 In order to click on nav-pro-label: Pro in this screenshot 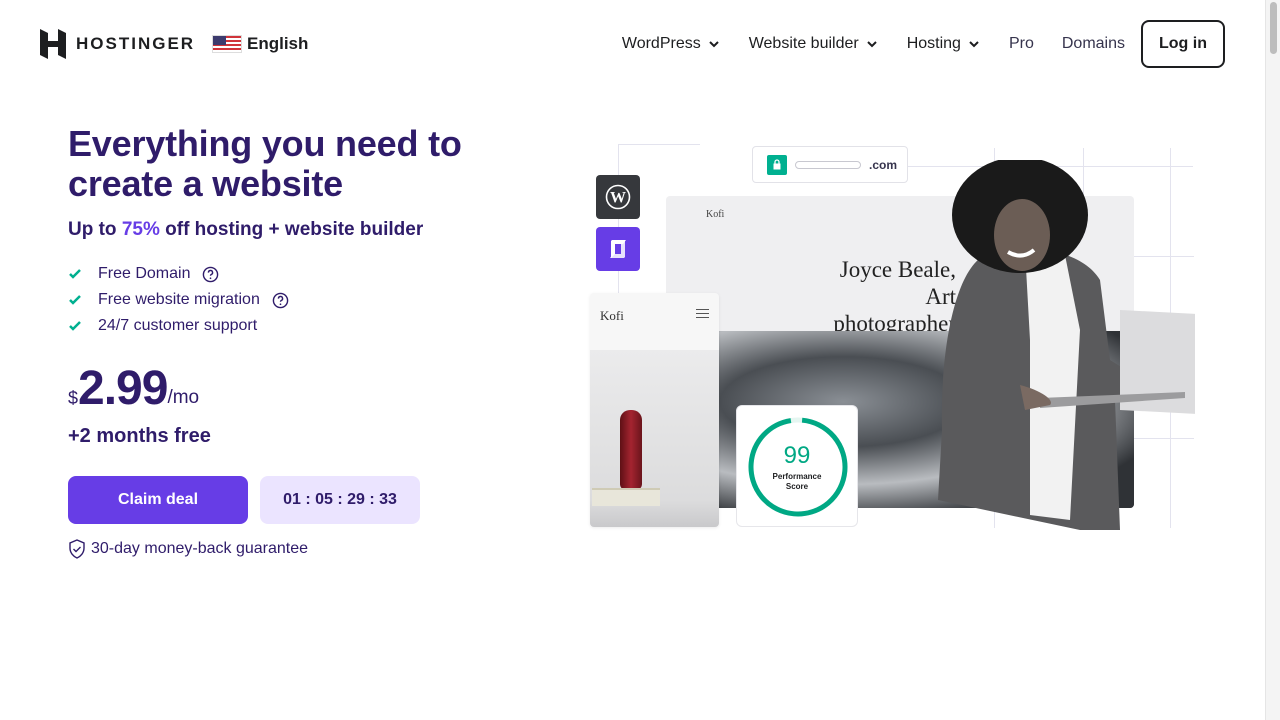, I will do `click(1021, 43)`.